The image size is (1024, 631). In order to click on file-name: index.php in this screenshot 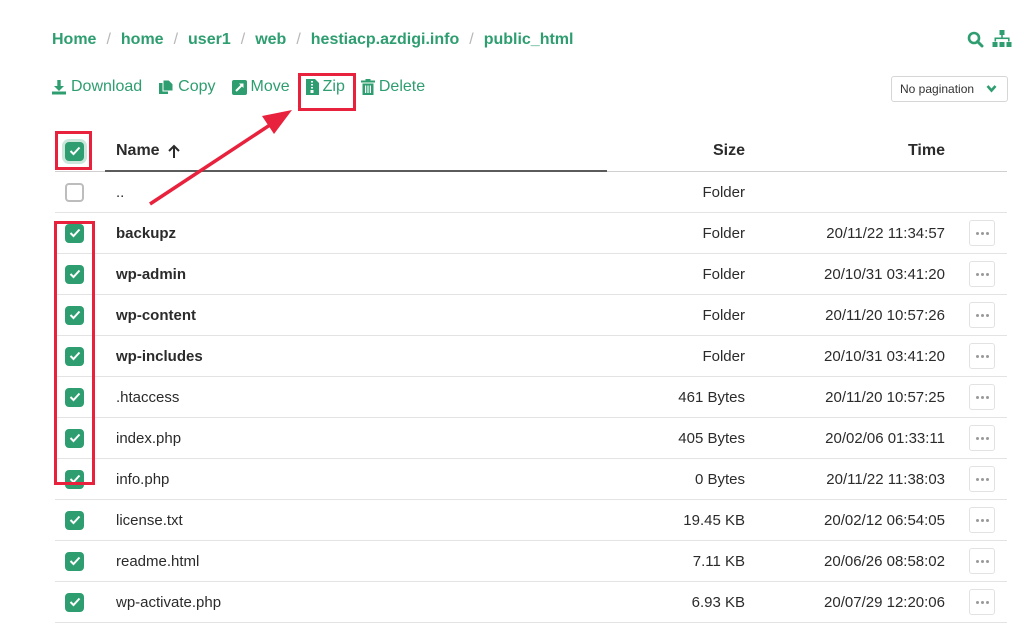, I will do `click(356, 438)`.